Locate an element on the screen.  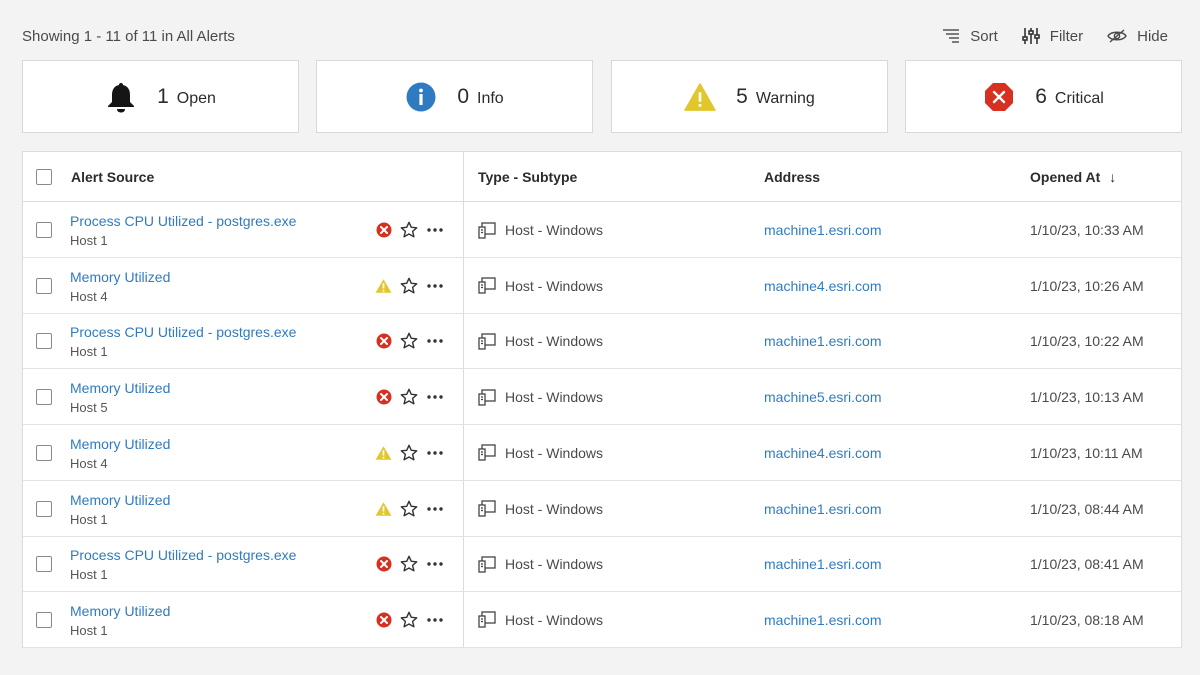
column-header-source: Alert Source is located at coordinates (112, 177).